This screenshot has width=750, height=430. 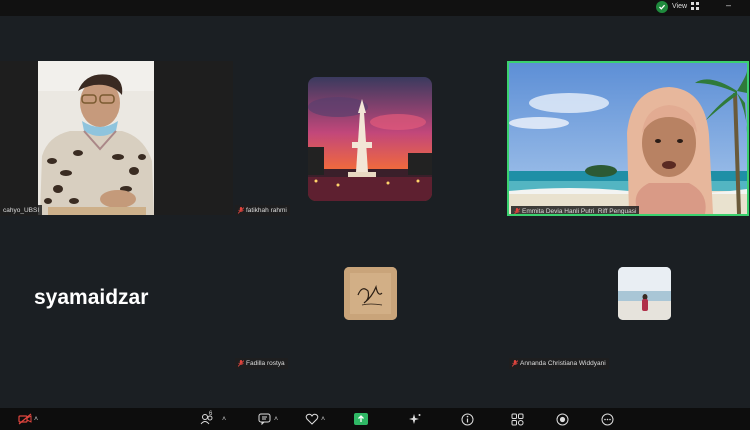 What do you see at coordinates (312, 419) in the screenshot?
I see `heart-icon` at bounding box center [312, 419].